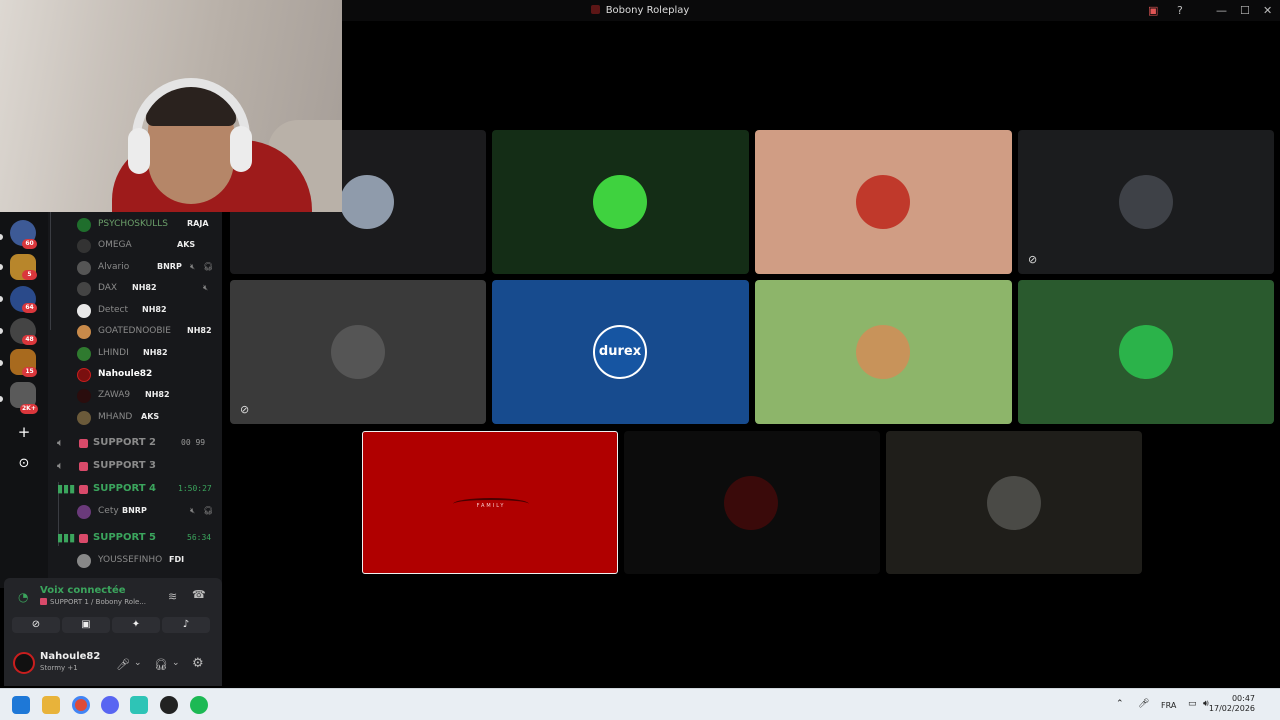  I want to click on clock: 00:47 17/02/2026, so click(1232, 704).